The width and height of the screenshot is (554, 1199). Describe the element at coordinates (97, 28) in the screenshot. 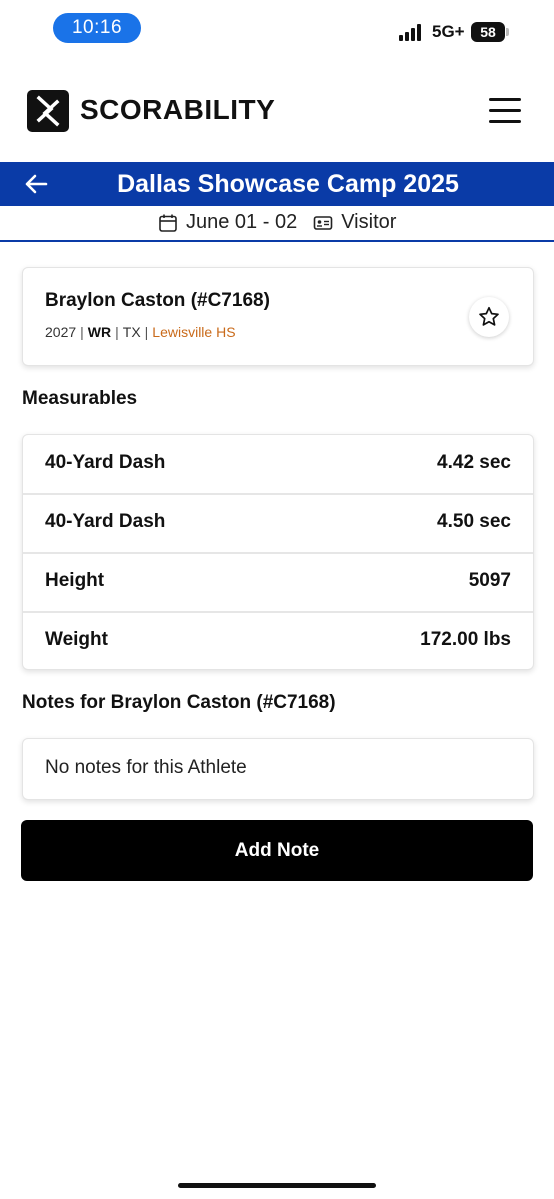

I see `status-time: 10:16` at that location.